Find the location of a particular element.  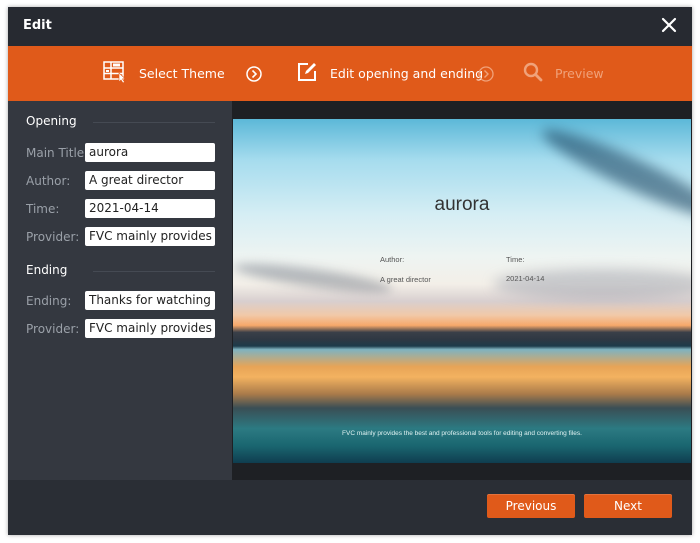

opening-heading: Opening is located at coordinates (51, 121).